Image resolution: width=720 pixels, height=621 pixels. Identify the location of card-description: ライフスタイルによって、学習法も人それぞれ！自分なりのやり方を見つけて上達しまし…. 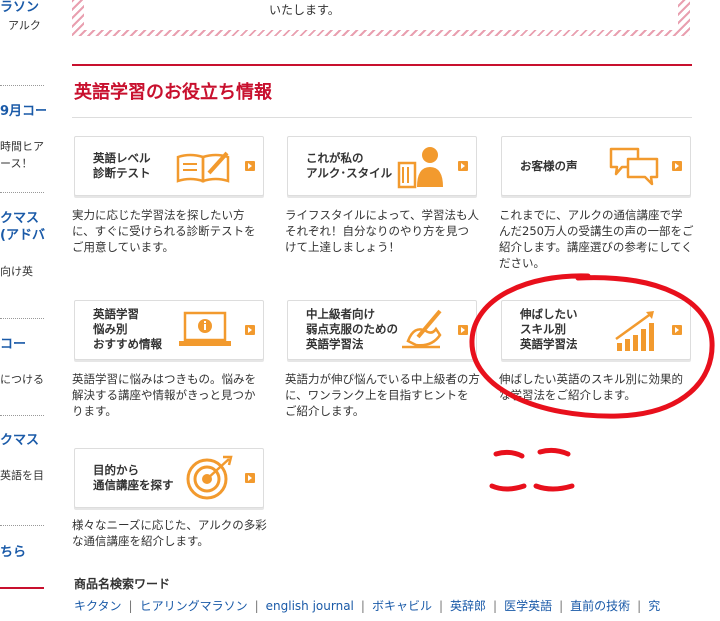
(382, 231).